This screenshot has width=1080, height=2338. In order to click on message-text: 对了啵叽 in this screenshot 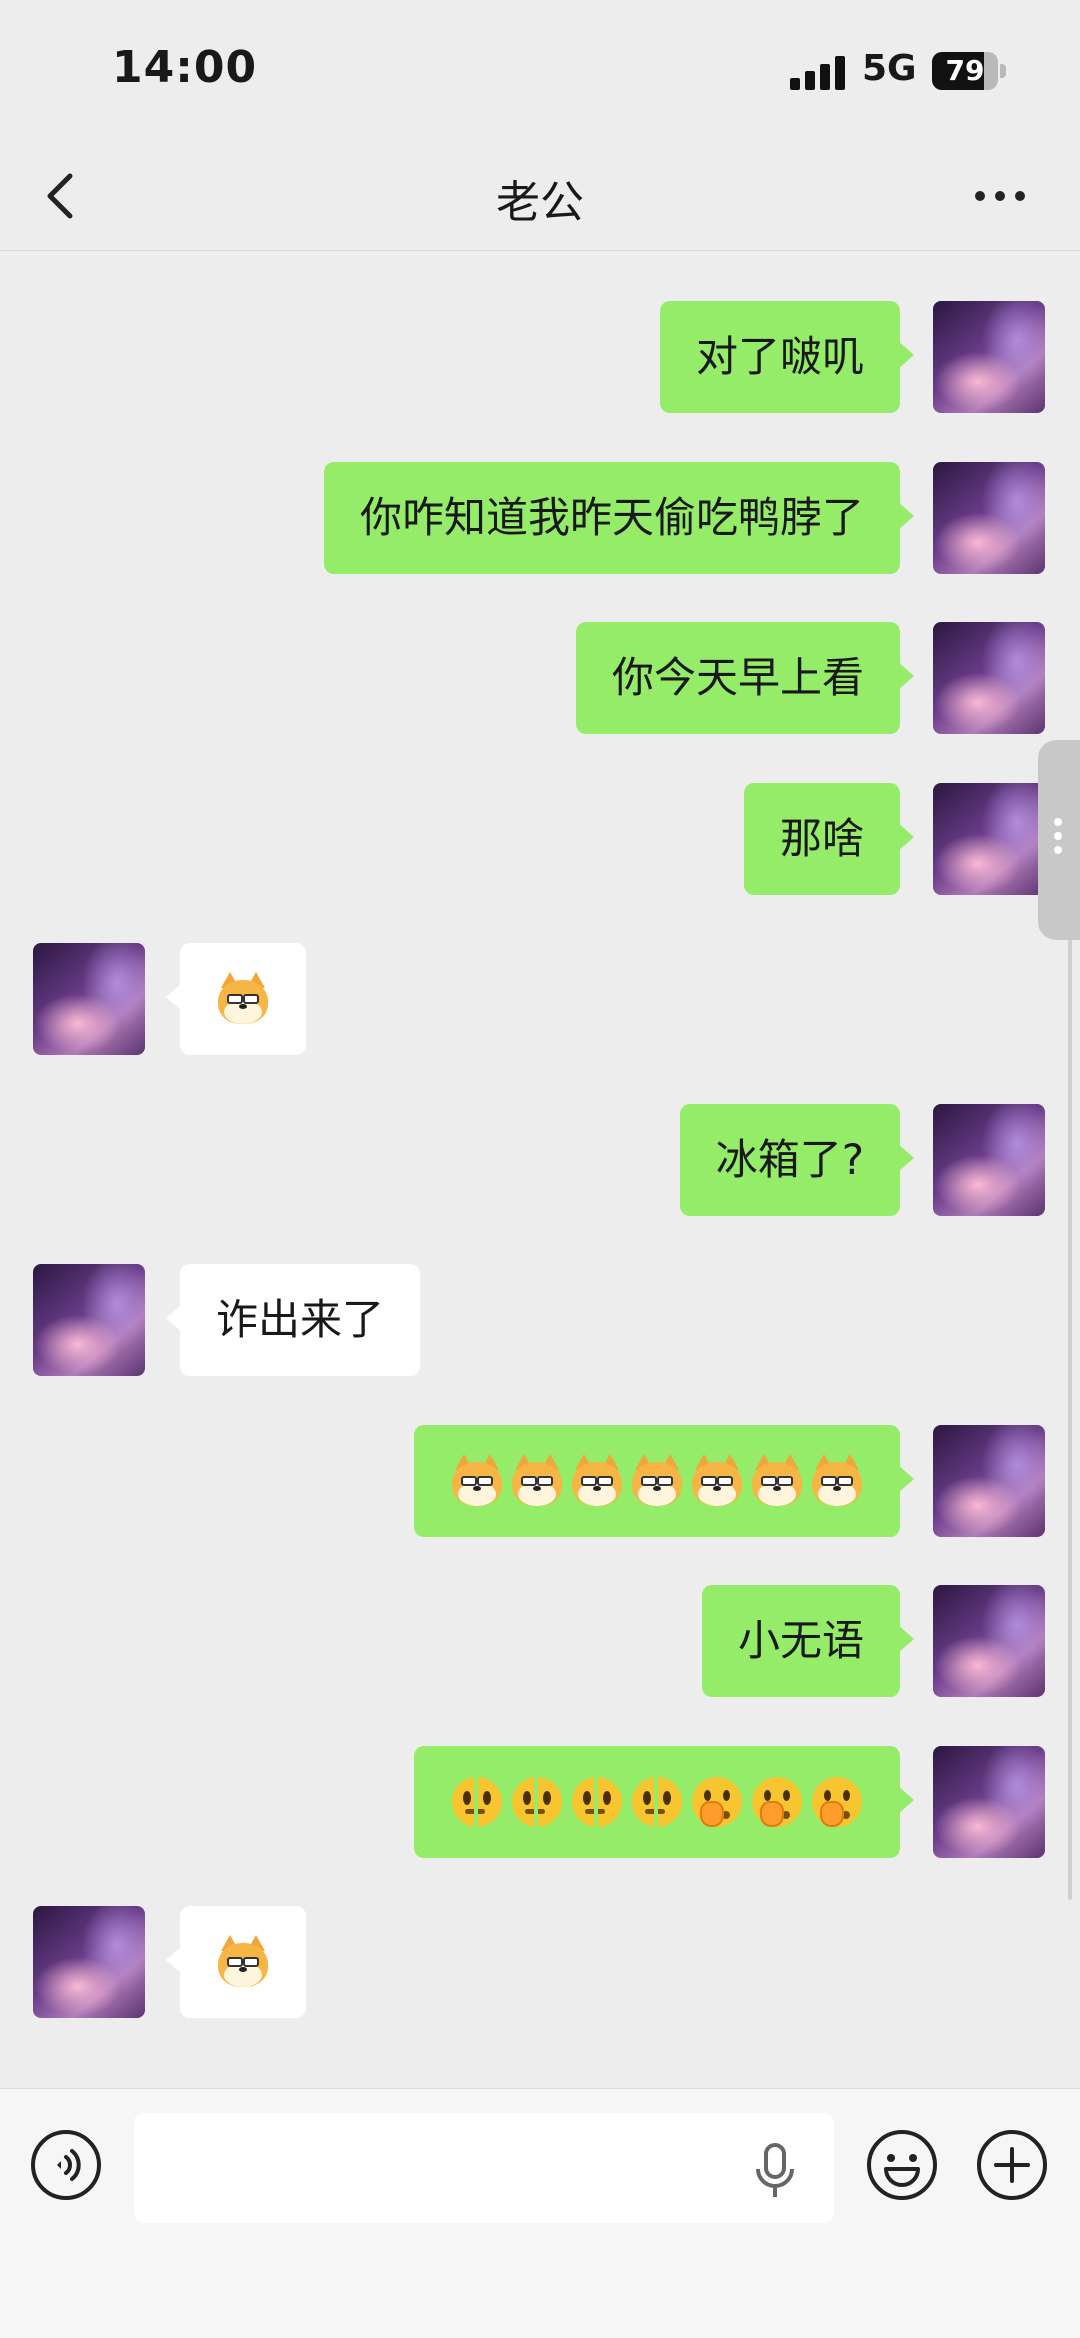, I will do `click(779, 356)`.